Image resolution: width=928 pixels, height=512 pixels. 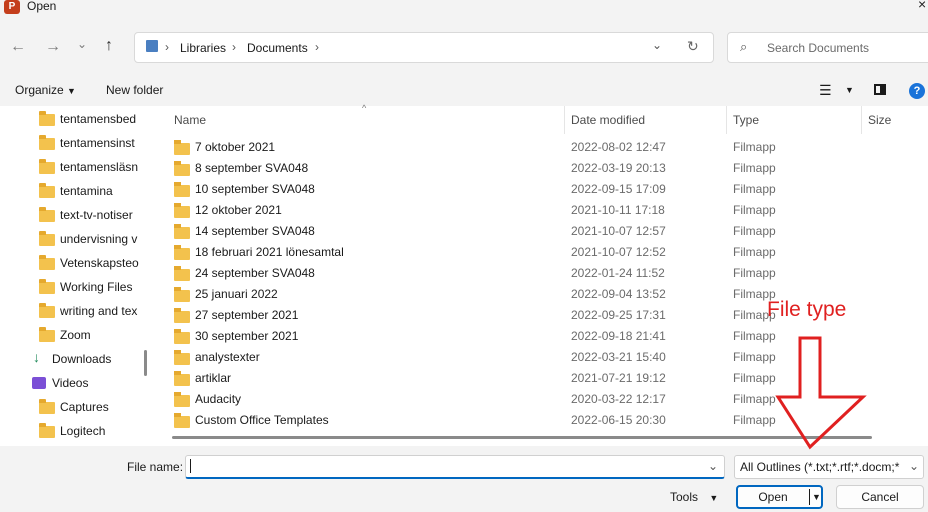 I want to click on refresh-icon: ↻, so click(x=693, y=46).